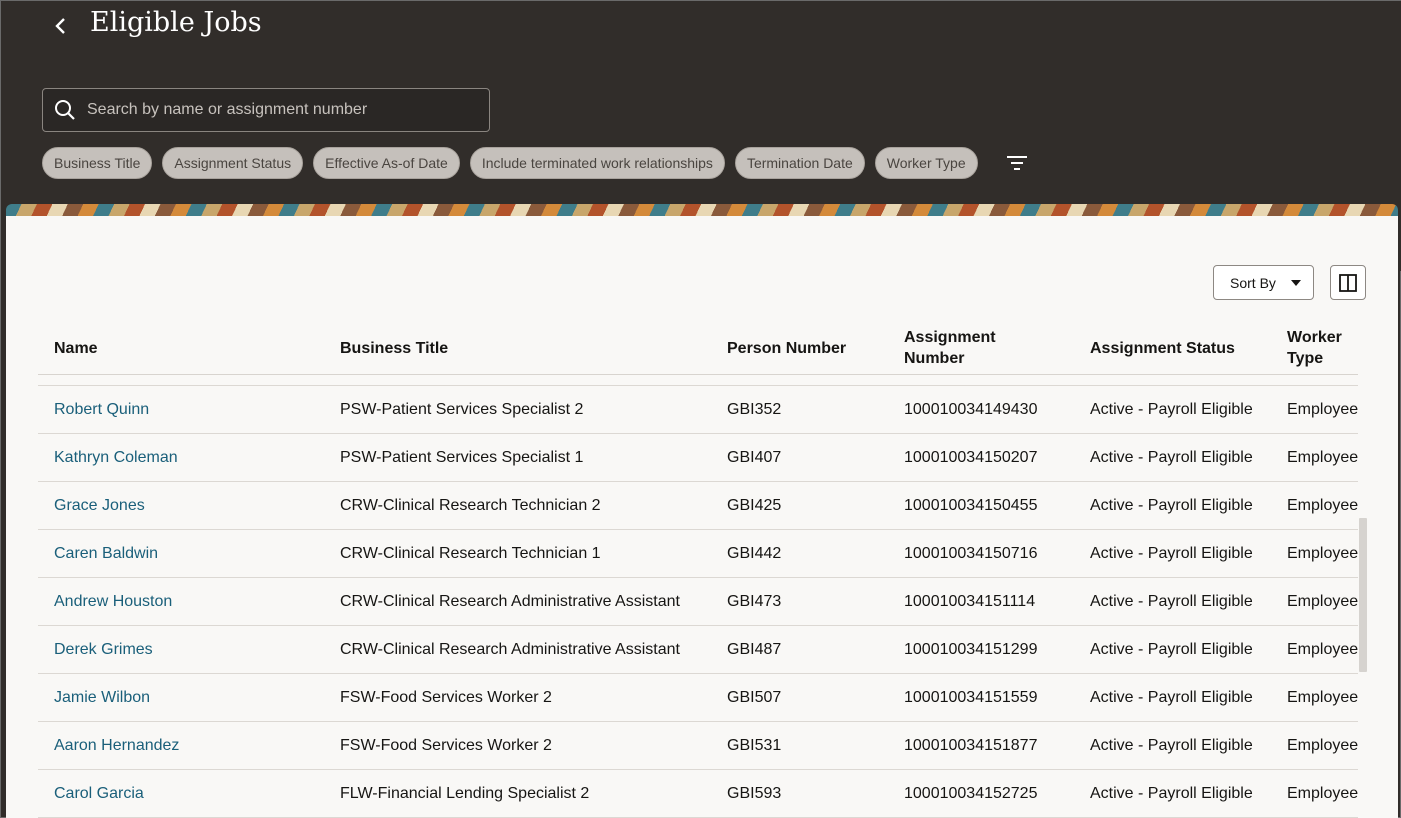 This screenshot has width=1401, height=818. I want to click on sort-by-label: Sort By, so click(1253, 282).